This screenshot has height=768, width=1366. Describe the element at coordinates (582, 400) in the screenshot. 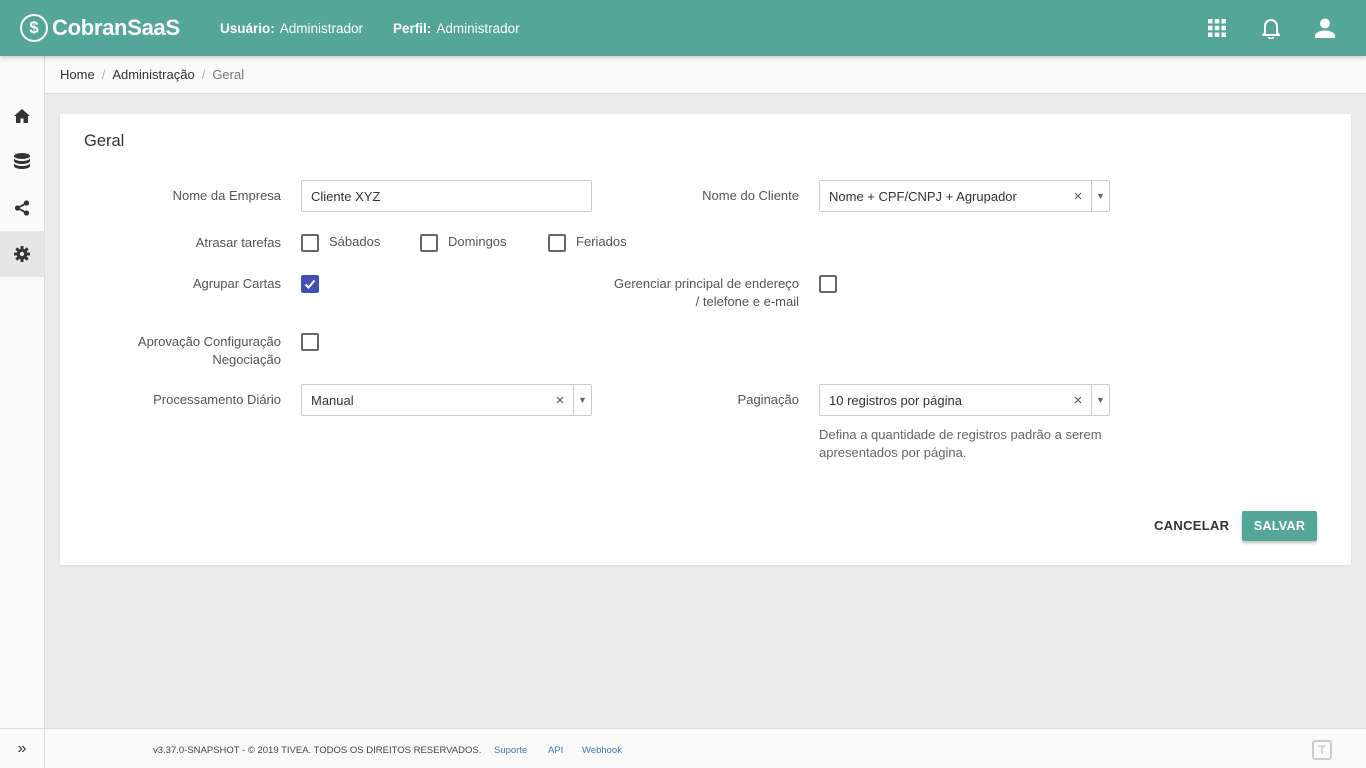

I see `processamento-diario-chevron-down-icon: ▼` at that location.